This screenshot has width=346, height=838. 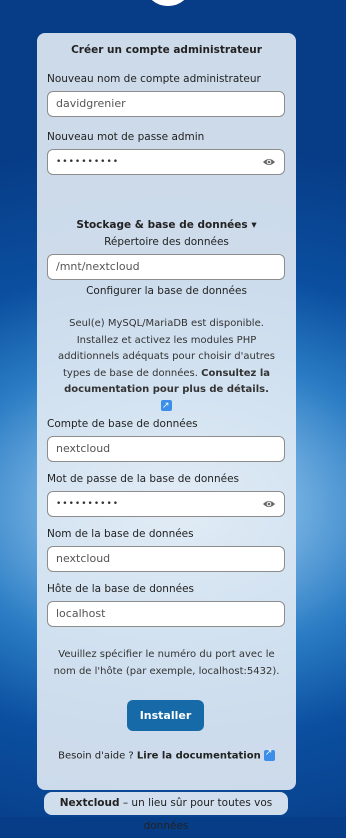 I want to click on card-title: Créer un compte administrateur, so click(x=166, y=50).